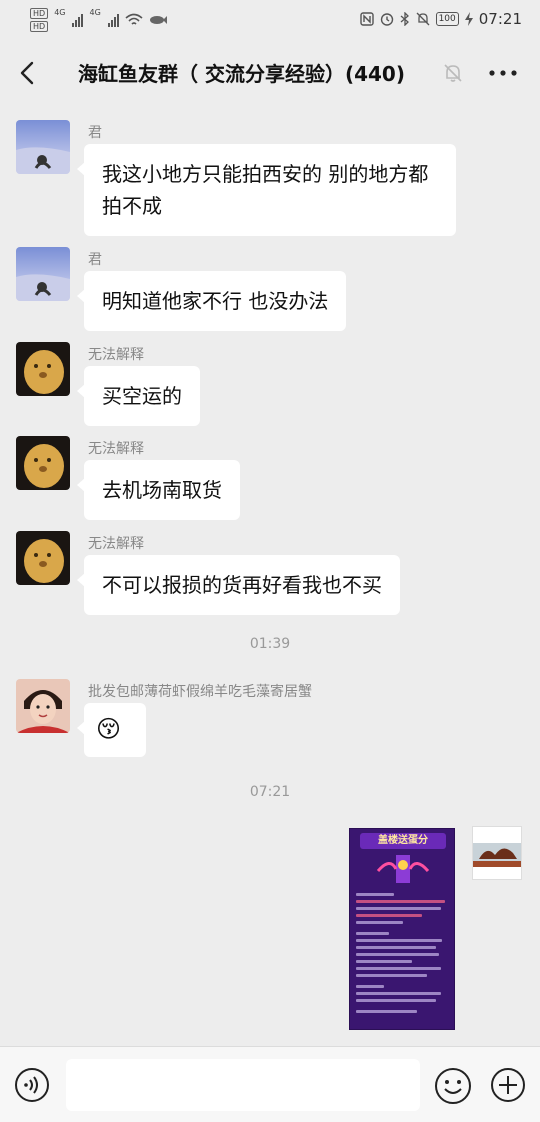  What do you see at coordinates (447, 19) in the screenshot?
I see `battery-indicator: 100` at bounding box center [447, 19].